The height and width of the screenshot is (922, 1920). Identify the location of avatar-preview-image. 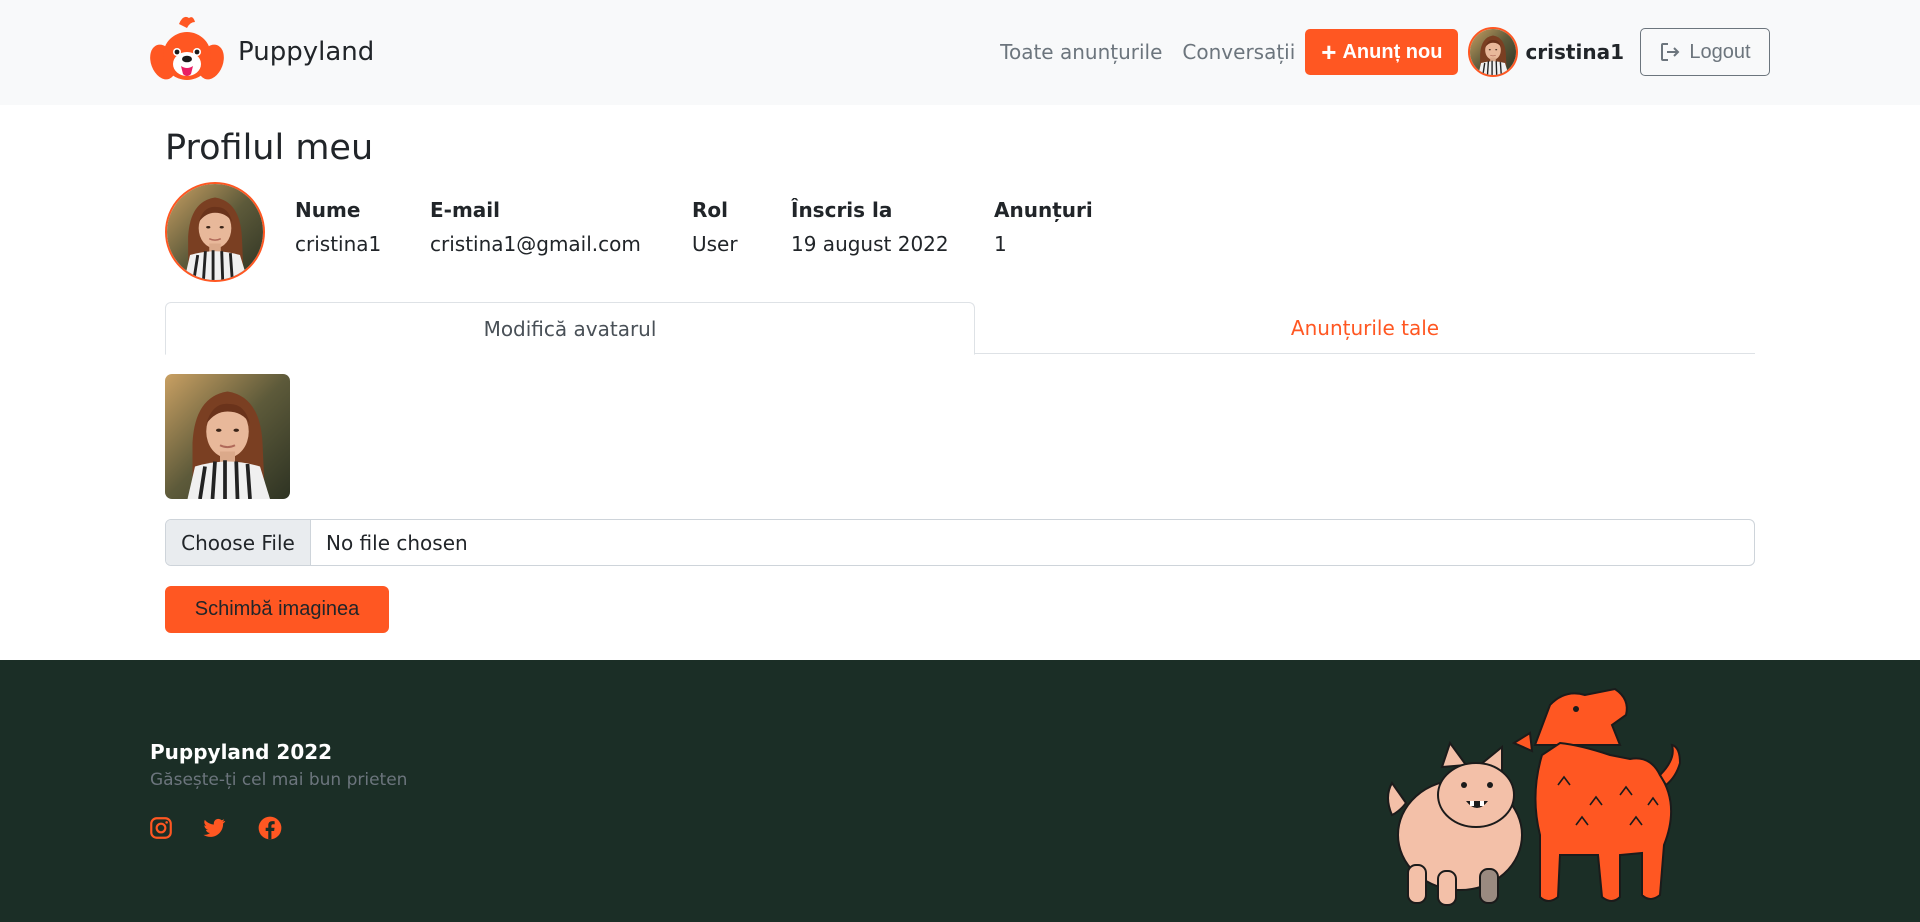
(227, 436).